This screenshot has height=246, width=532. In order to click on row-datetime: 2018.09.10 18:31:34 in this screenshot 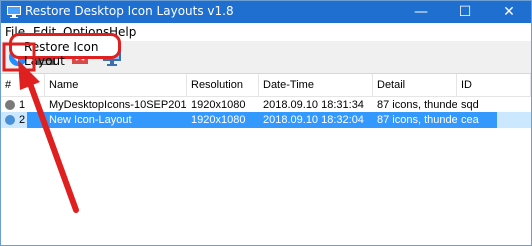, I will do `click(313, 105)`.